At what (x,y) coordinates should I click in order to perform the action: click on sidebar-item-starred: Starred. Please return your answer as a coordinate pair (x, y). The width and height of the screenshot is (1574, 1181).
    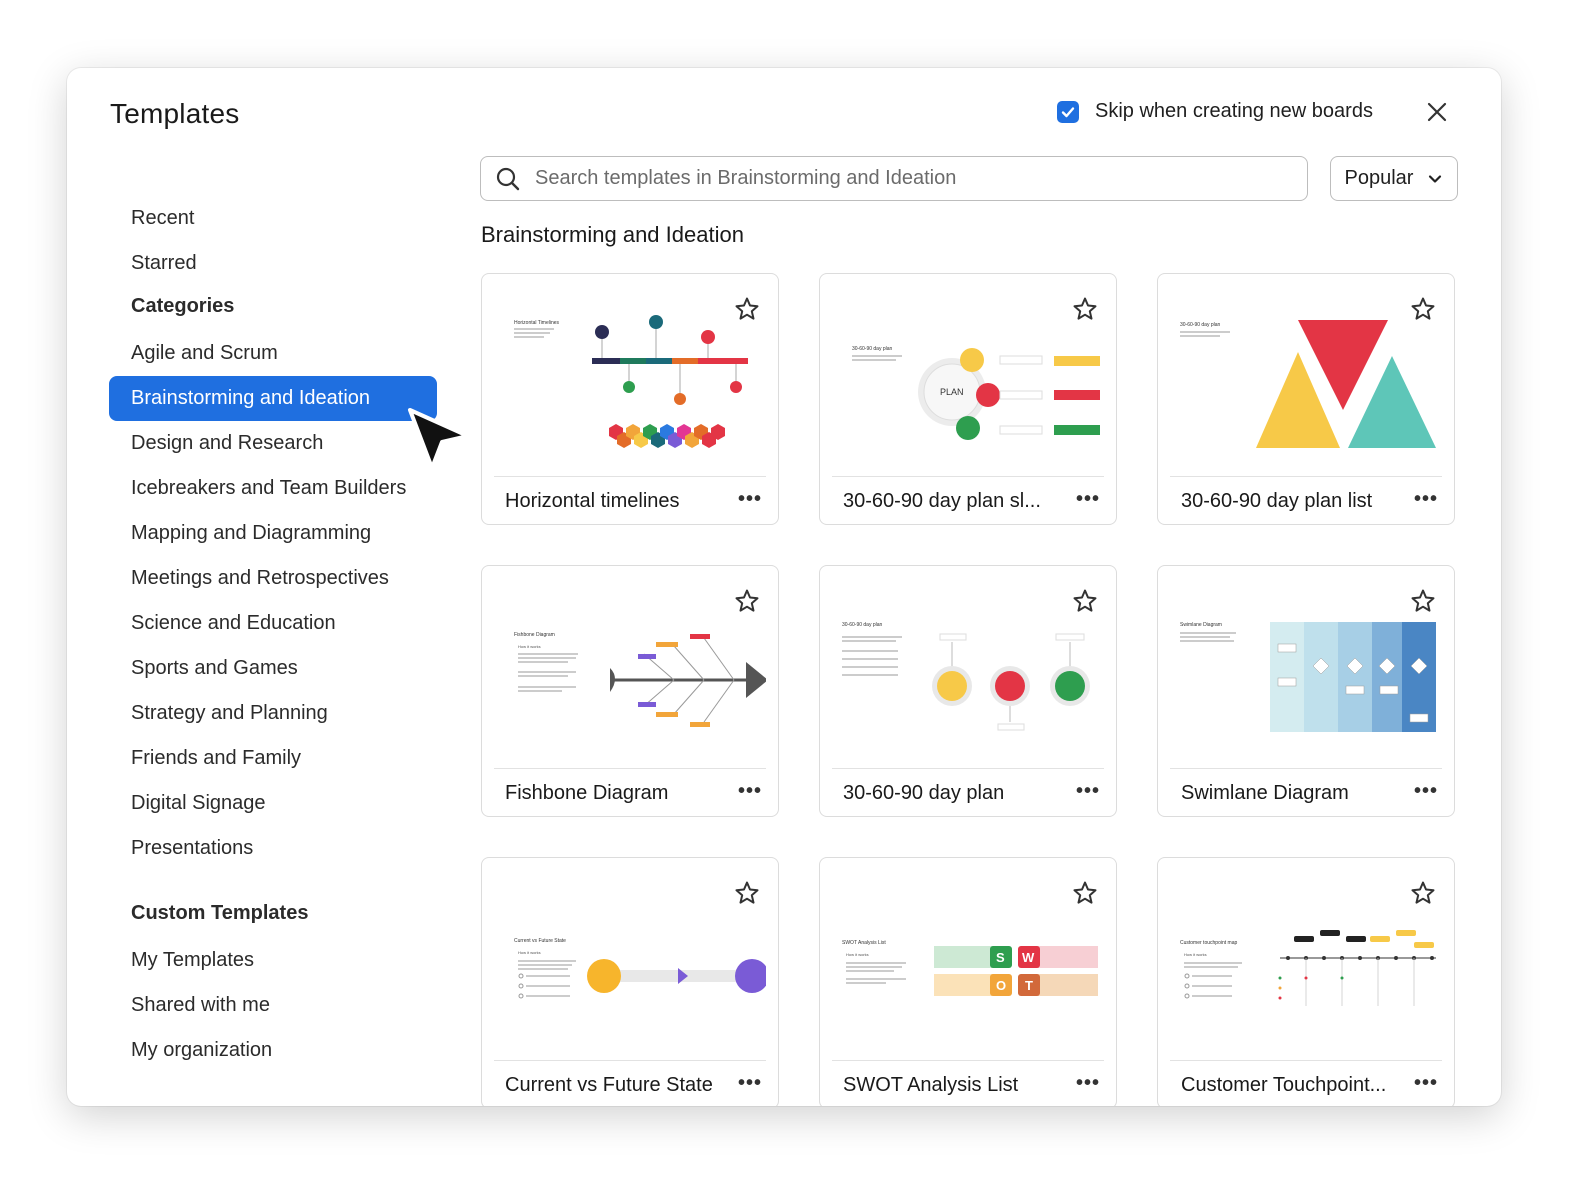
    Looking at the image, I should click on (273, 263).